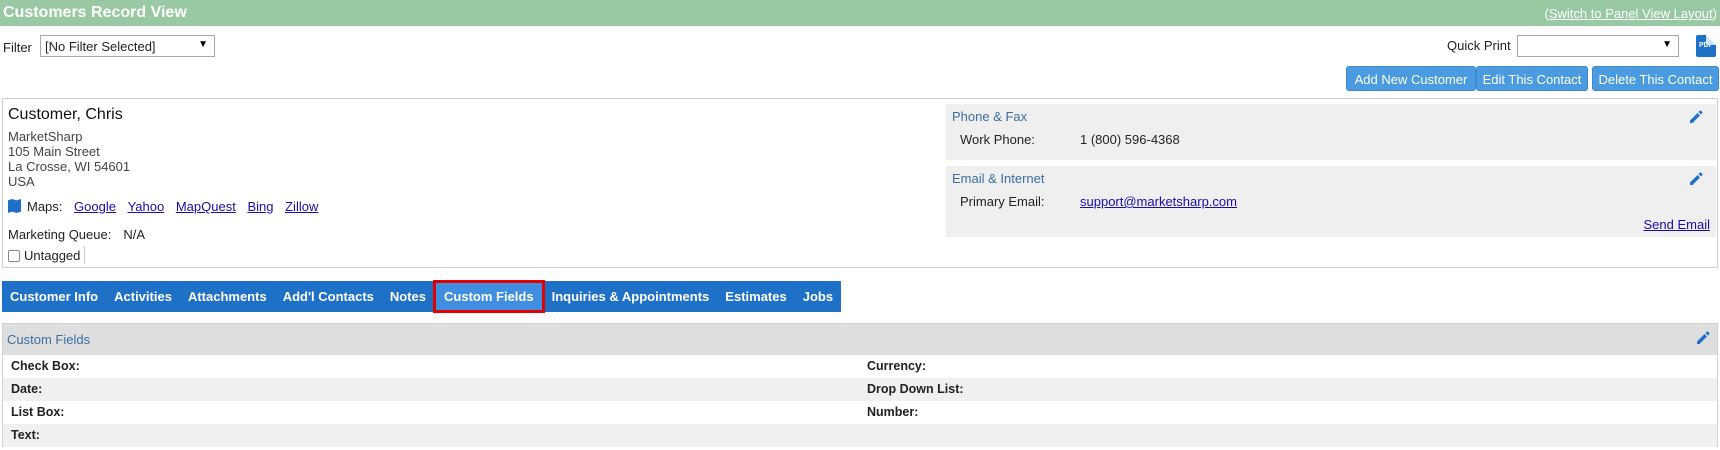  What do you see at coordinates (84, 255) in the screenshot?
I see `tag-divider` at bounding box center [84, 255].